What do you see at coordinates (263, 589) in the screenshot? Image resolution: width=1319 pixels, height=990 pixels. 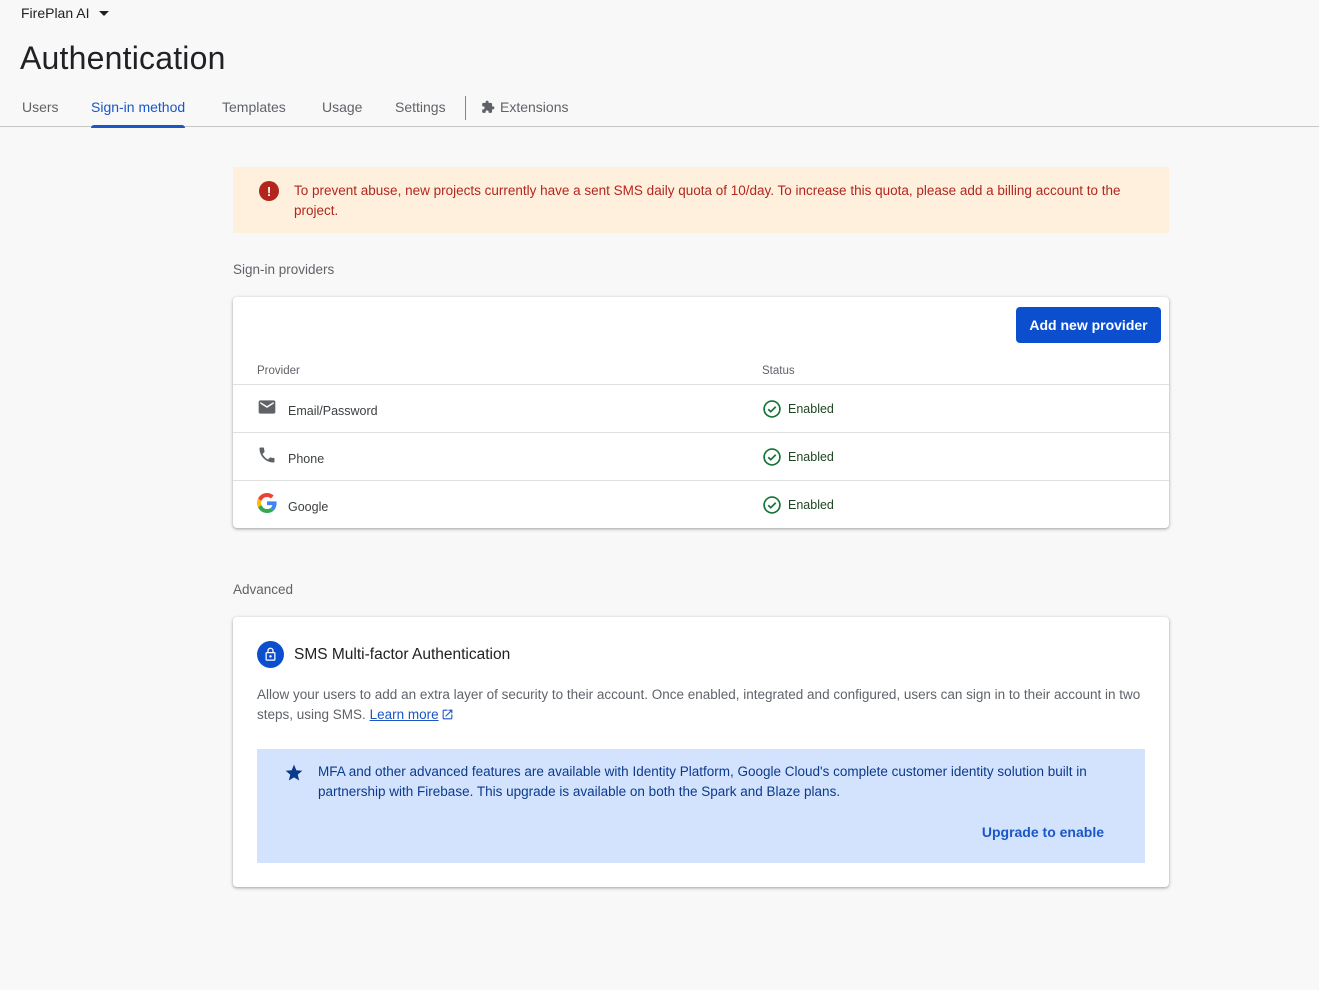 I see `advanced-label: Advanced` at bounding box center [263, 589].